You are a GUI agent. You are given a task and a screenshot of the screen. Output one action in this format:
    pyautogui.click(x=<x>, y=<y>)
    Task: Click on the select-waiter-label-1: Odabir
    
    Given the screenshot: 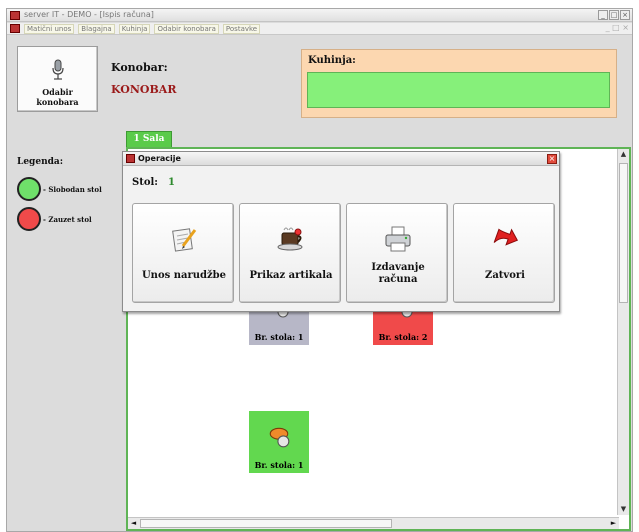 What is the action you would take?
    pyautogui.click(x=57, y=92)
    